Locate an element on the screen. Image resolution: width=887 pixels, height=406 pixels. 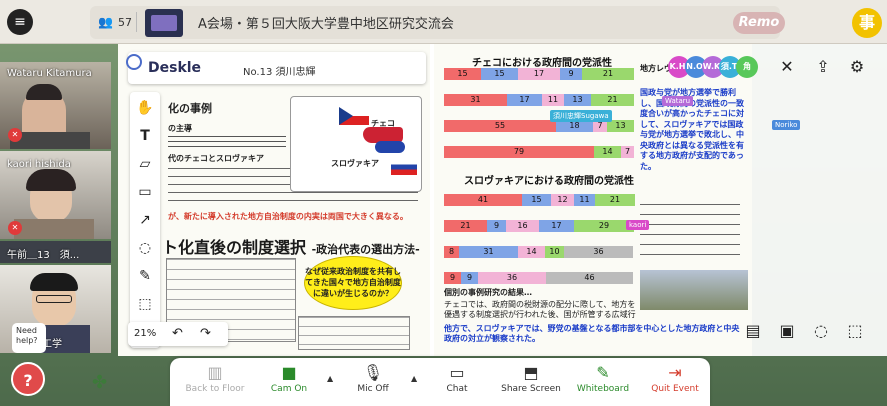
sticky-note-icon: ▱ is located at coordinates (145, 164).